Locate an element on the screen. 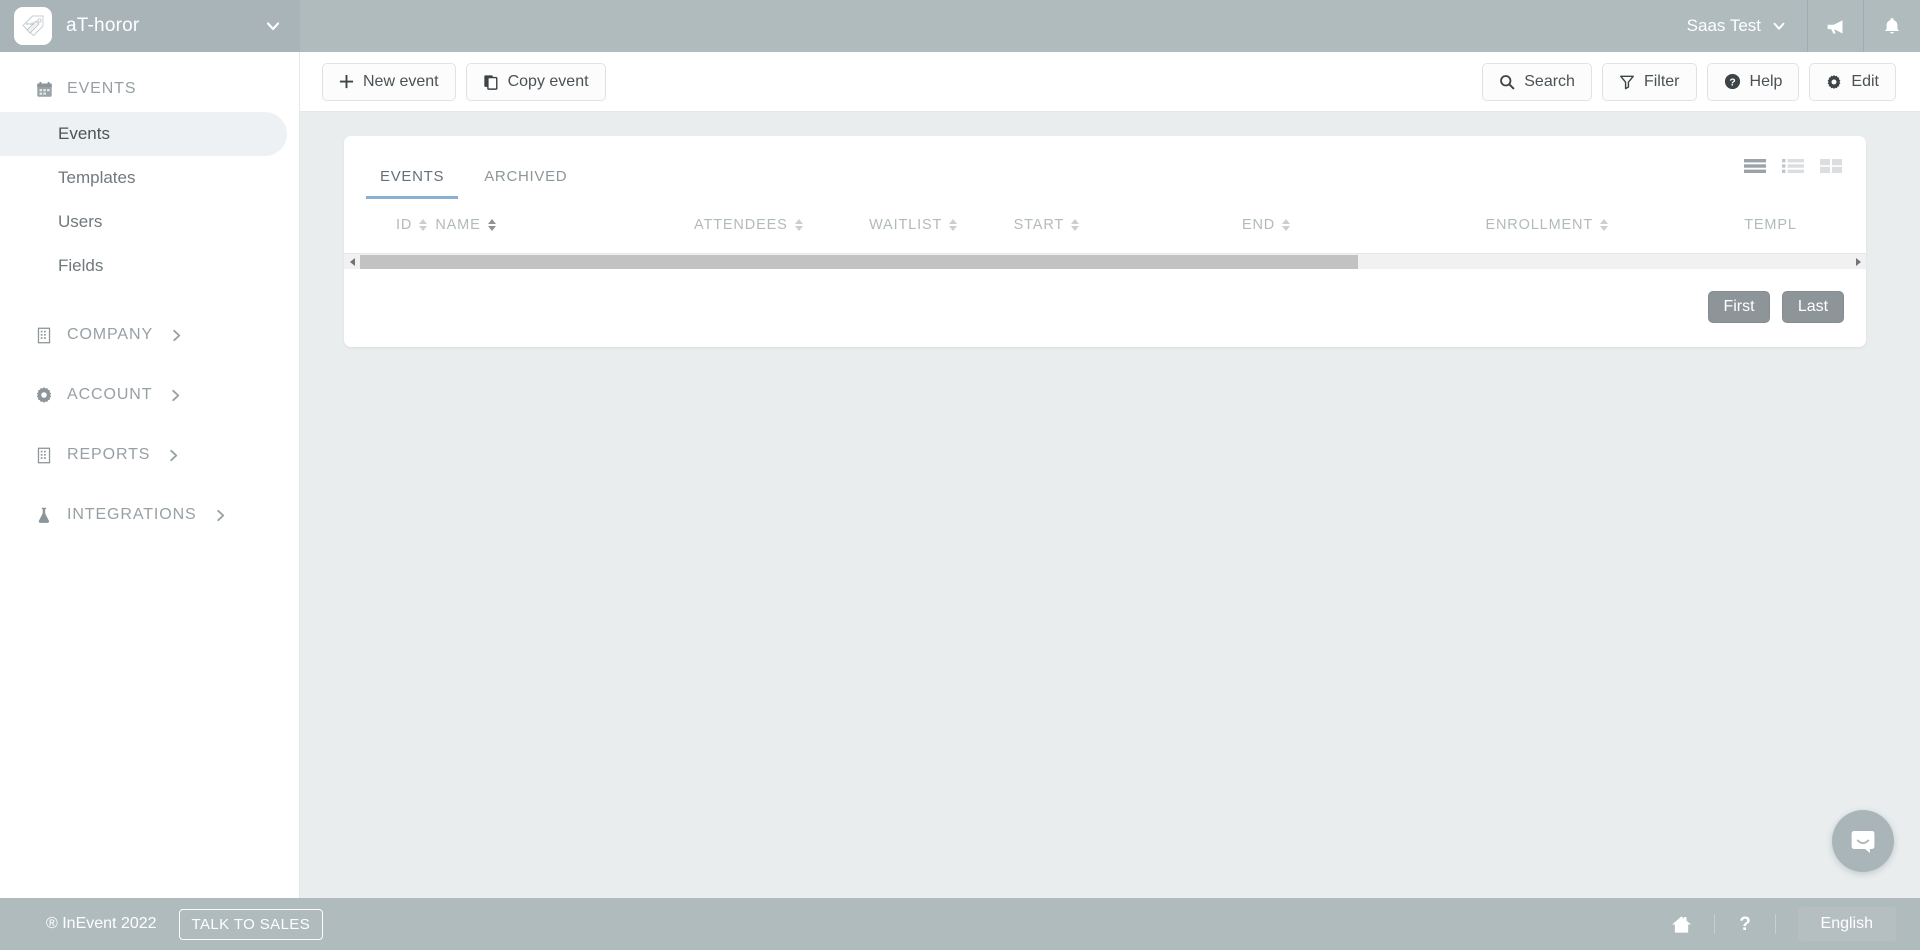 The height and width of the screenshot is (950, 1920). footer: ® InEvent 2022 TALK TO SALES ? English is located at coordinates (960, 924).